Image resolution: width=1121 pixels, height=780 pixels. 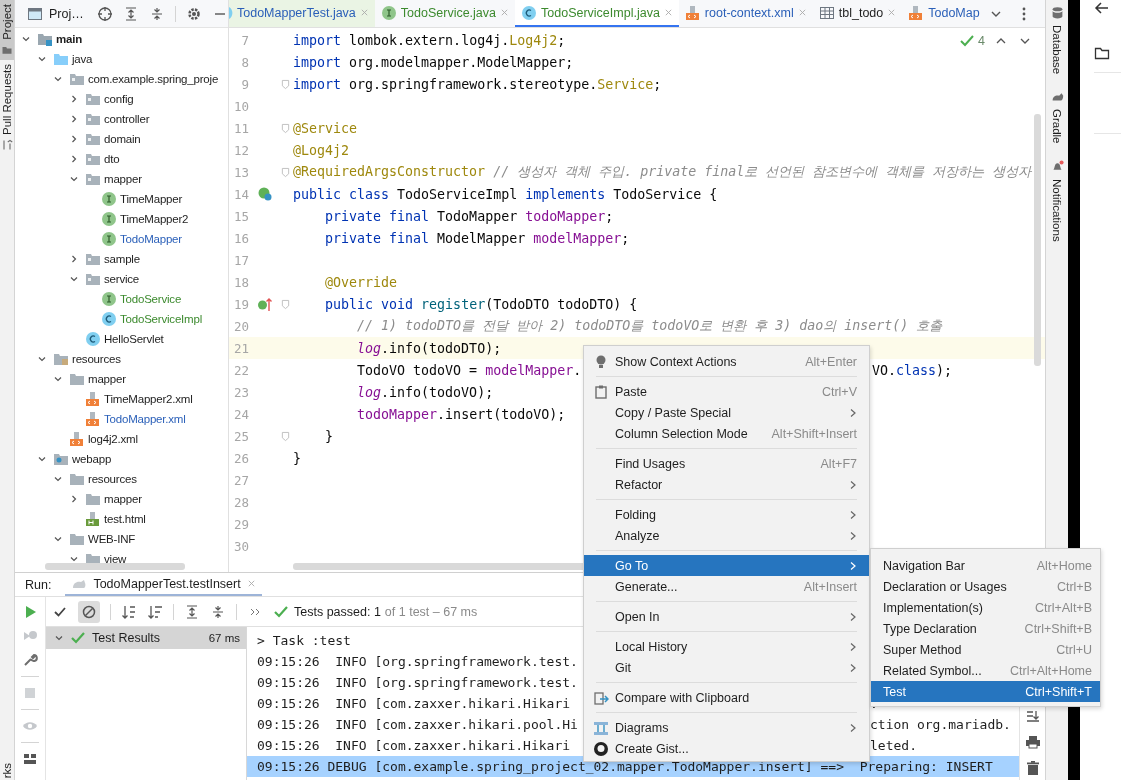 What do you see at coordinates (912, 370) in the screenshot?
I see `code-line: VO.class);` at bounding box center [912, 370].